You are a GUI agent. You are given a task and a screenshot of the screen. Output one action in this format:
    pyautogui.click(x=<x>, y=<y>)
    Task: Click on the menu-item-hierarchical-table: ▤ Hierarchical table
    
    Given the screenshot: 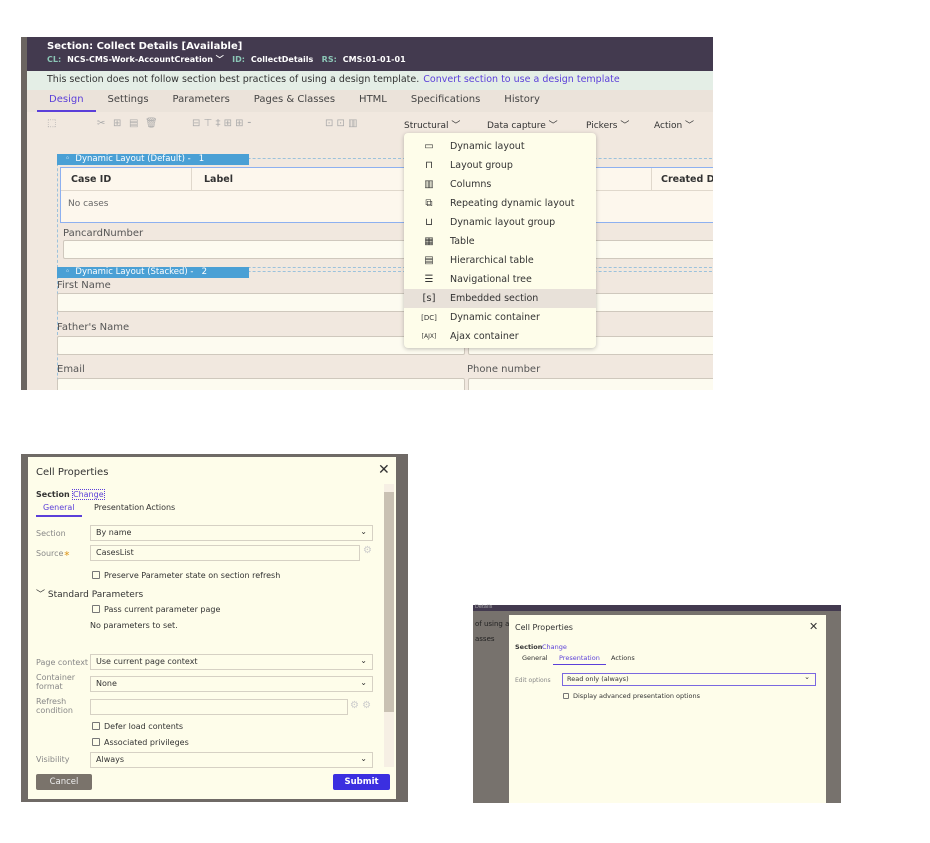 What is the action you would take?
    pyautogui.click(x=500, y=260)
    